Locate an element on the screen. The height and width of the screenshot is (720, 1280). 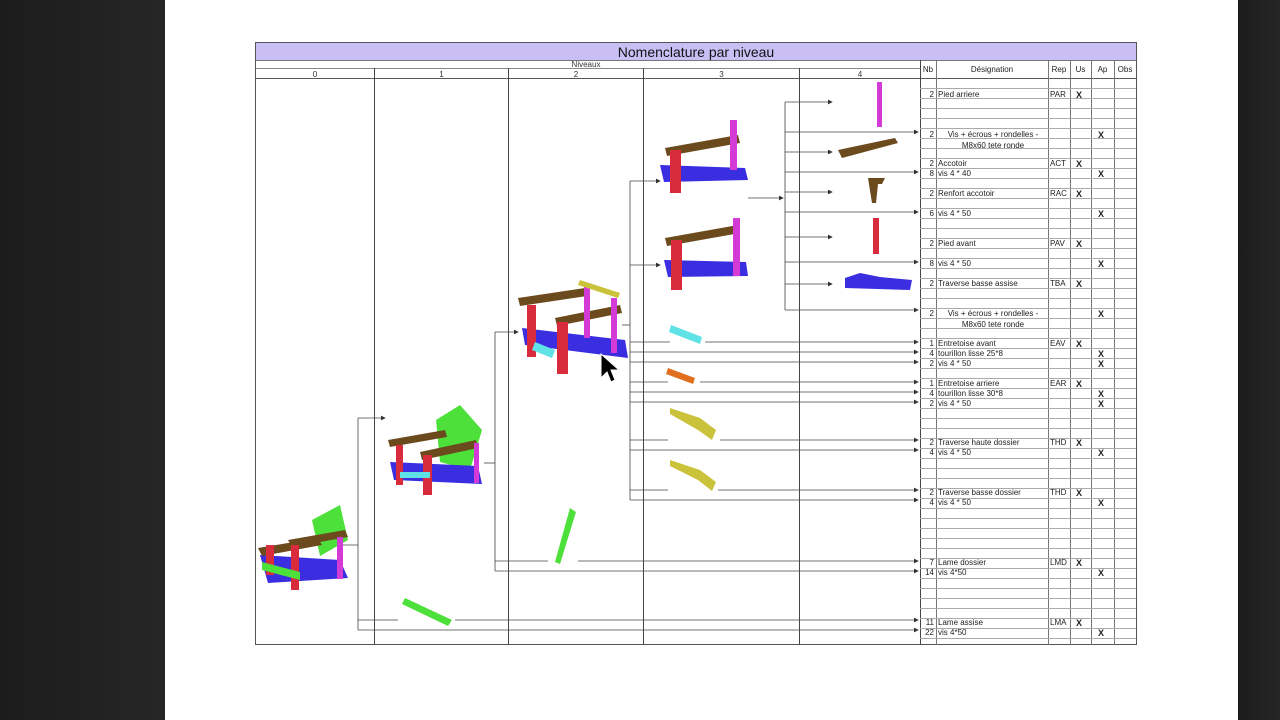
part-traverse-basse-assise is located at coordinates (878, 281).